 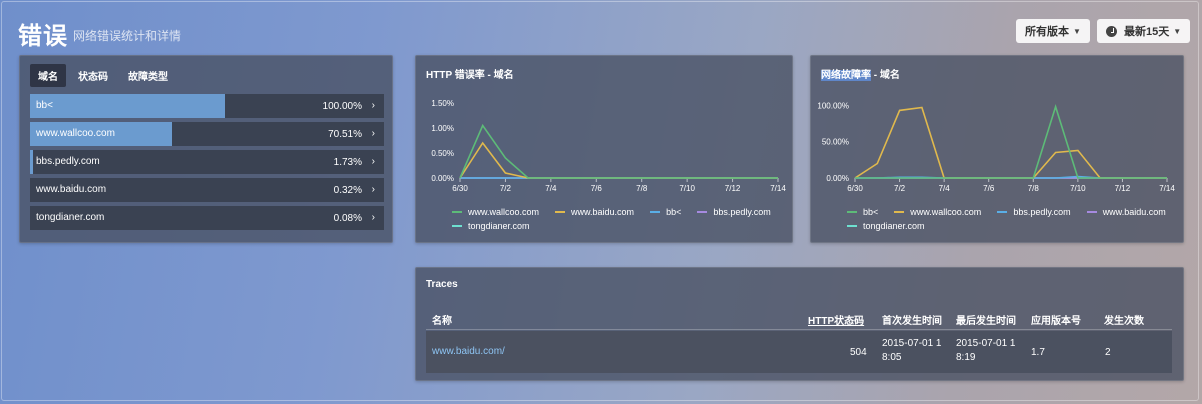 I want to click on net-chart-title-rest: - 域名, so click(x=885, y=75).